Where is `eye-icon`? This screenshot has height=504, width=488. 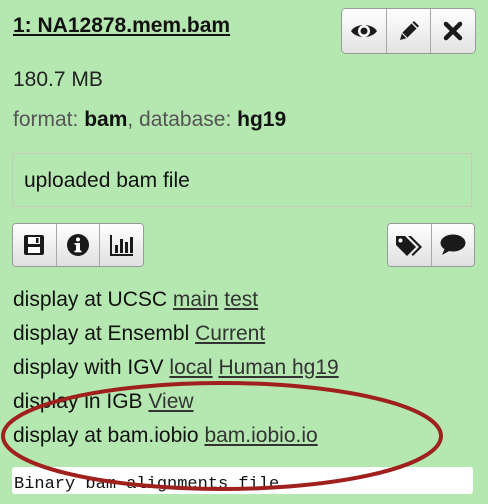 eye-icon is located at coordinates (363, 31).